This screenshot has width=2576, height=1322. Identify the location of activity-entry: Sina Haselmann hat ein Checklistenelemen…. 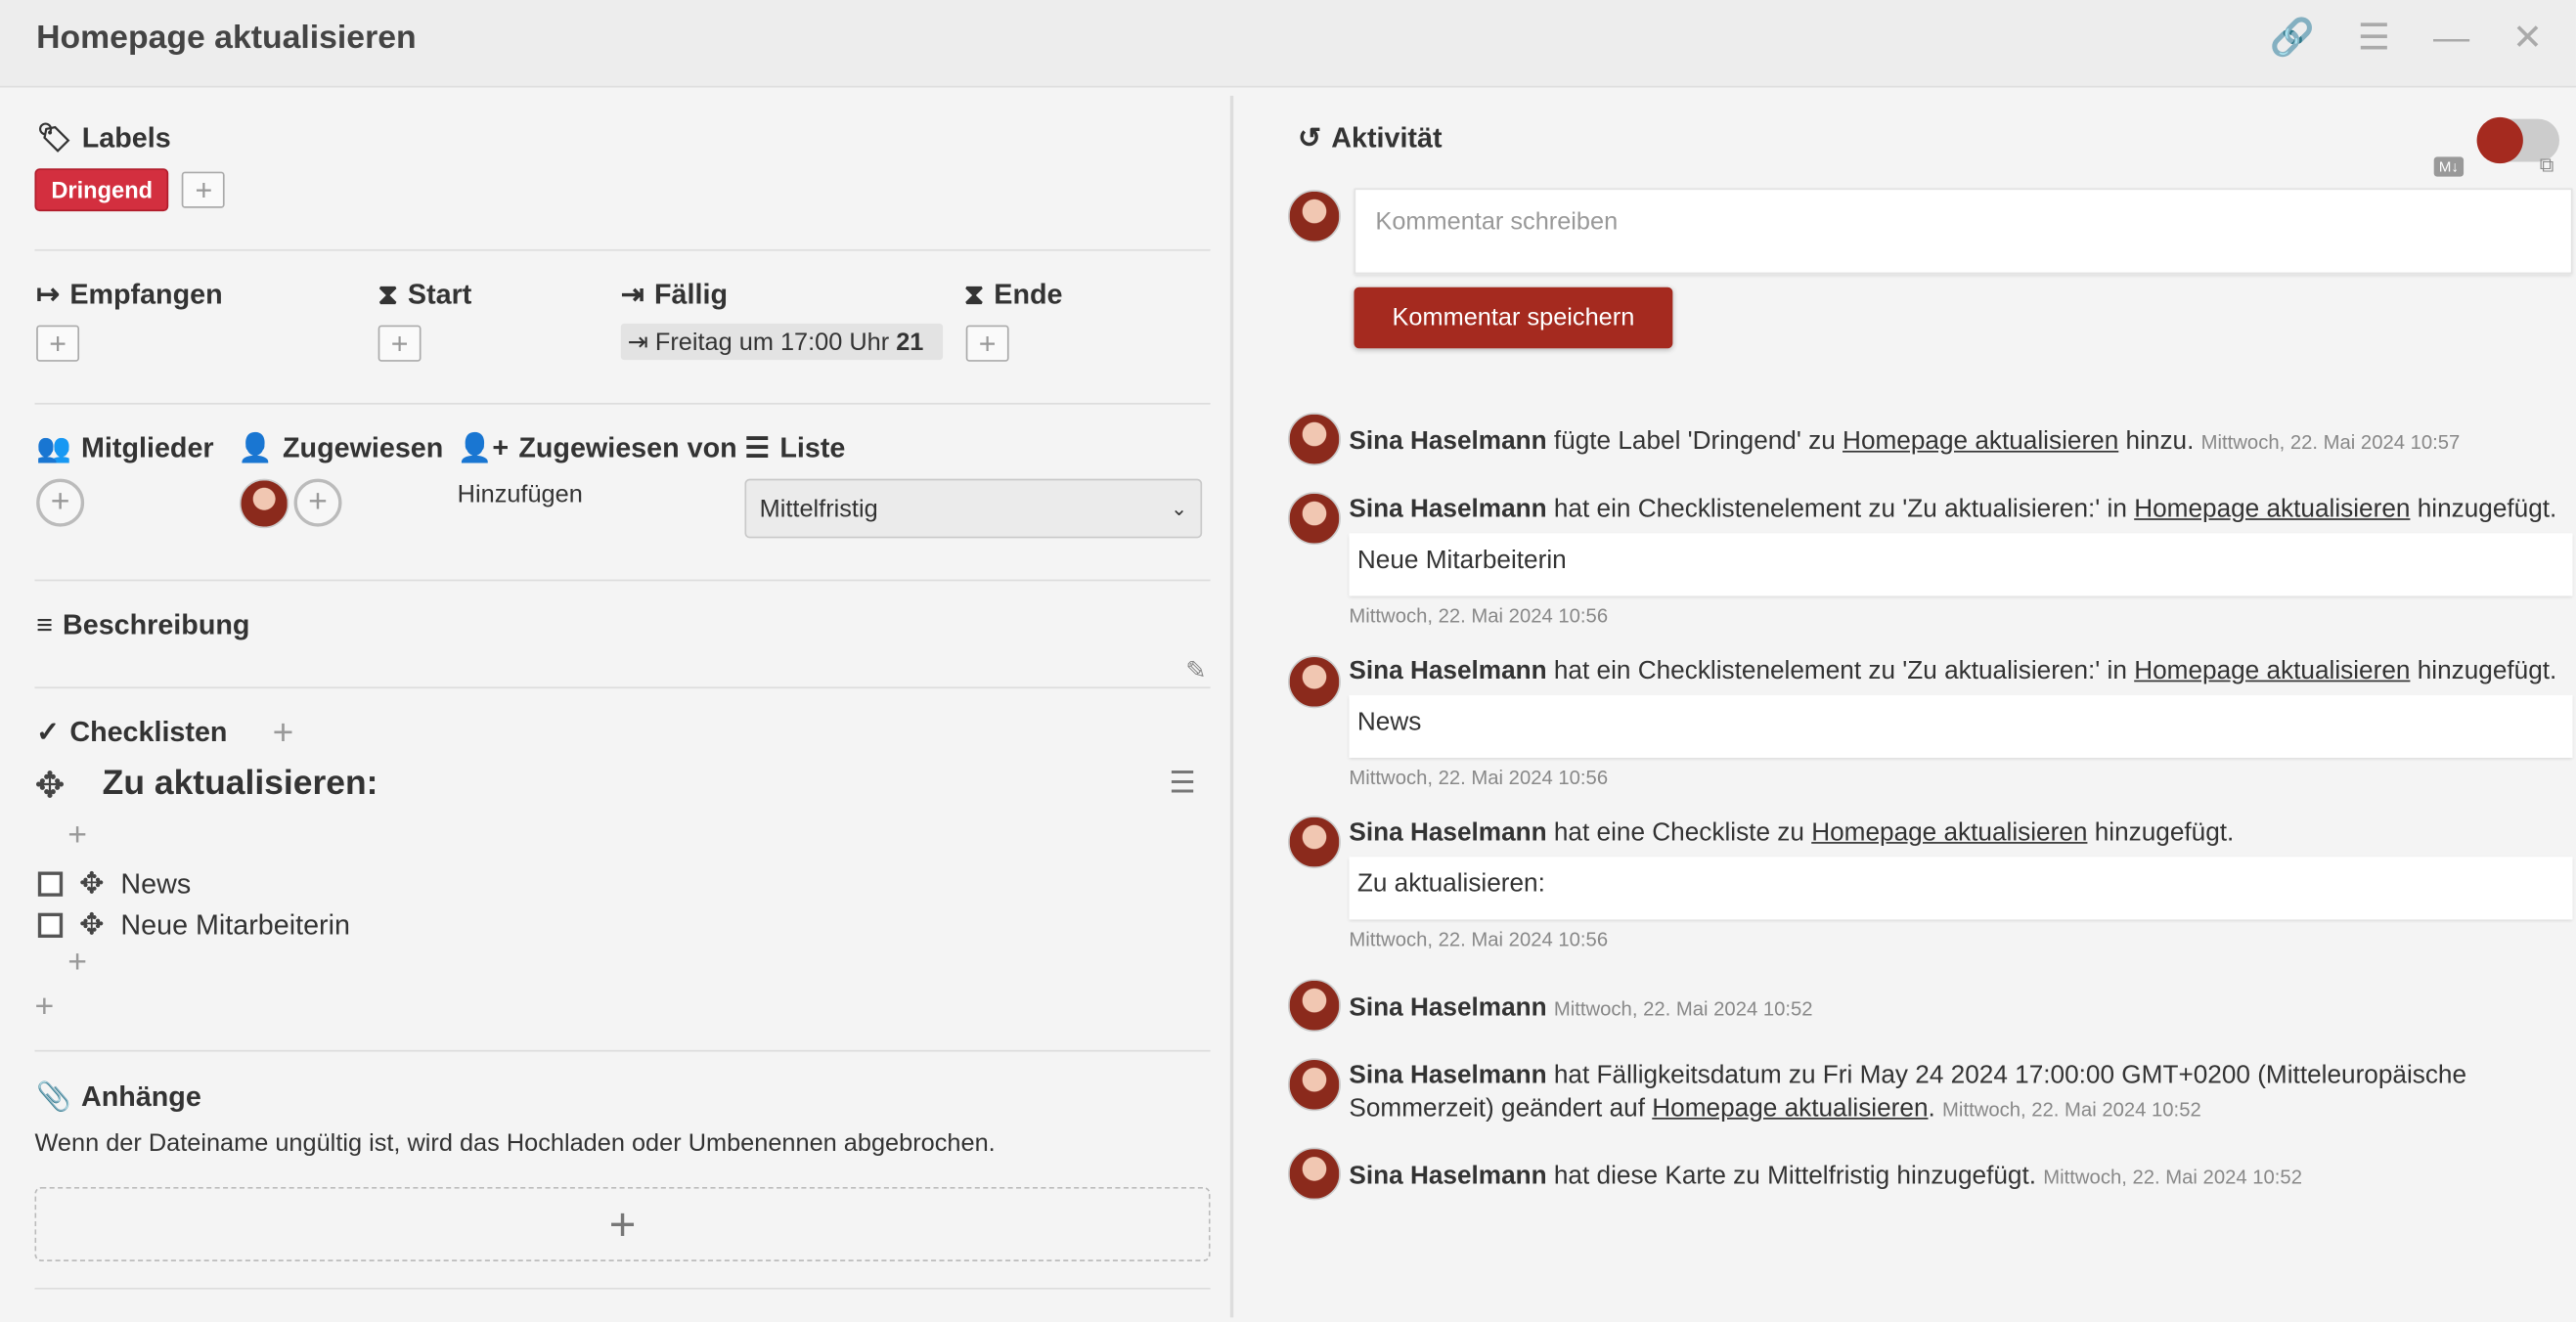
(1953, 670).